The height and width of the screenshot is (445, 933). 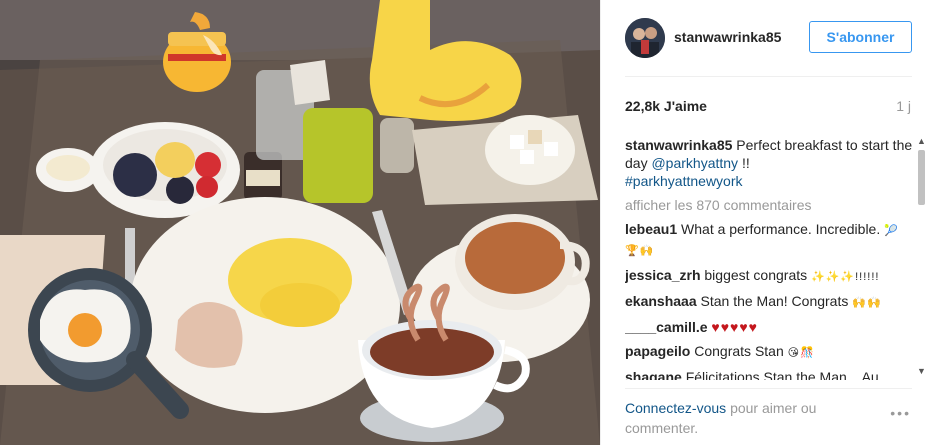 What do you see at coordinates (903, 106) in the screenshot?
I see `post-time: 1 j` at bounding box center [903, 106].